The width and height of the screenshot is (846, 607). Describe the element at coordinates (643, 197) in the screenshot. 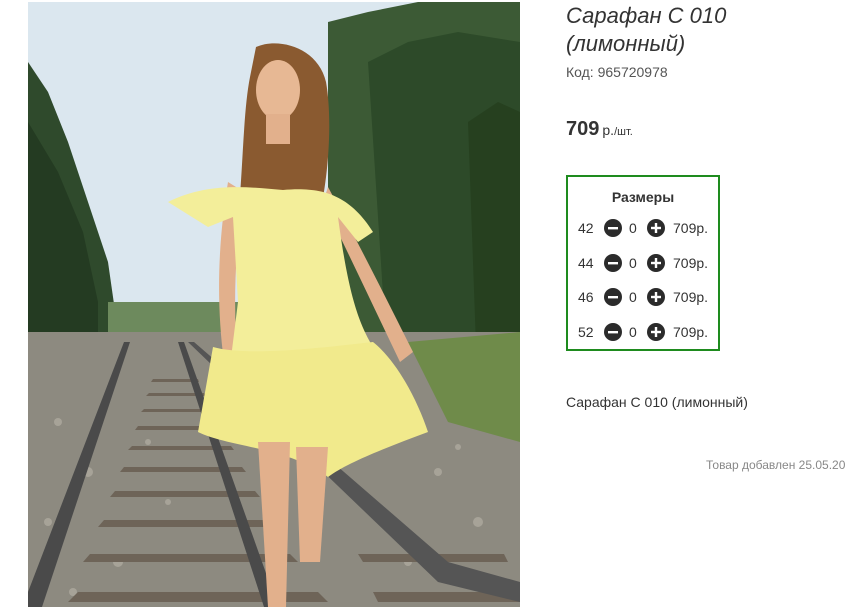

I see `sizes-title: Размеры` at that location.